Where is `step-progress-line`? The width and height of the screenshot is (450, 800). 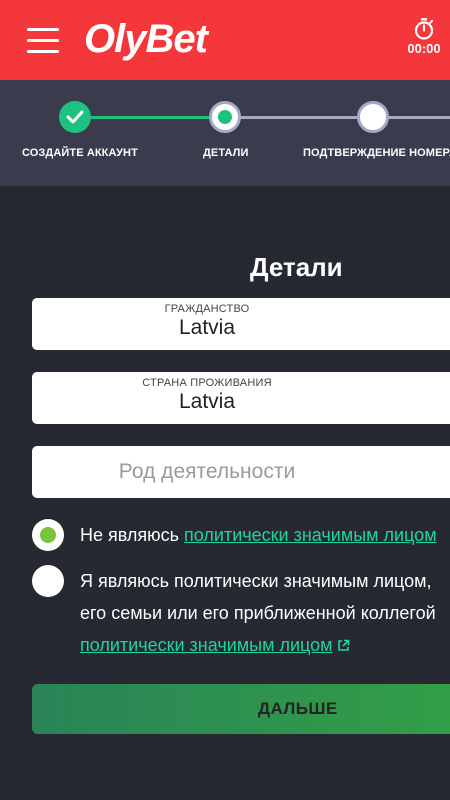
step-progress-line is located at coordinates (150, 117).